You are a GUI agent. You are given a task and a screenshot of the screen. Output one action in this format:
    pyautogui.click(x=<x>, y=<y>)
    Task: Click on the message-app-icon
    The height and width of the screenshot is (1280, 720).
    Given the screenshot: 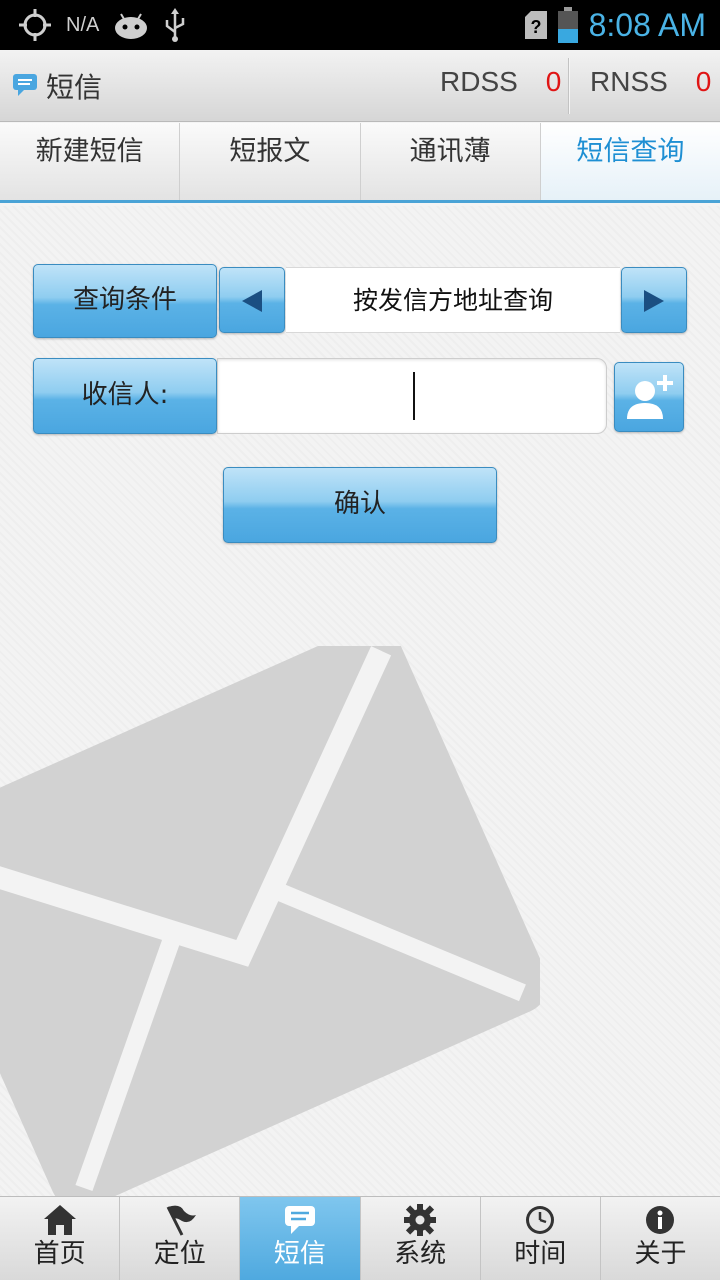 What is the action you would take?
    pyautogui.click(x=25, y=85)
    